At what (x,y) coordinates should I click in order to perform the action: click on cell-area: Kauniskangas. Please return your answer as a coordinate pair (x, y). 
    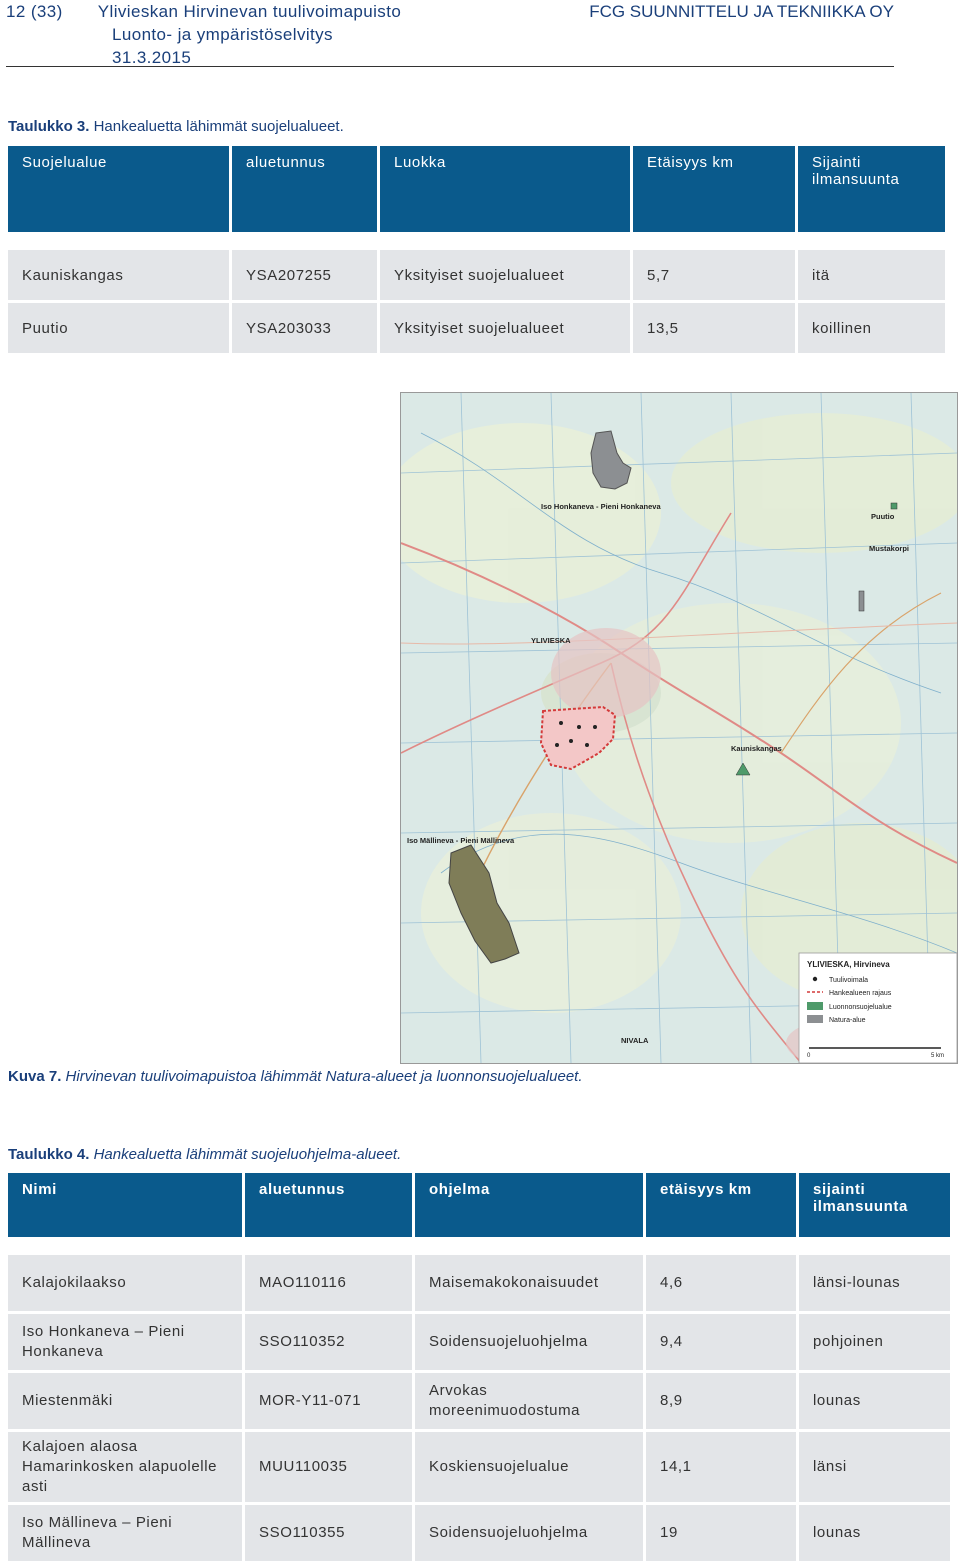
    Looking at the image, I should click on (118, 275).